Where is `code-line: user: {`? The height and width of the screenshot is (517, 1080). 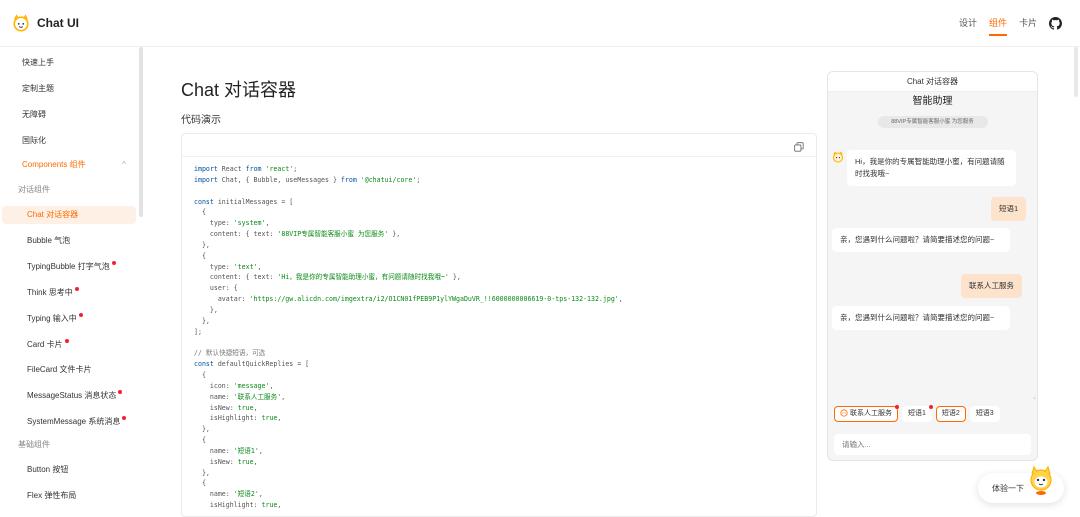
code-line: user: { is located at coordinates (408, 288).